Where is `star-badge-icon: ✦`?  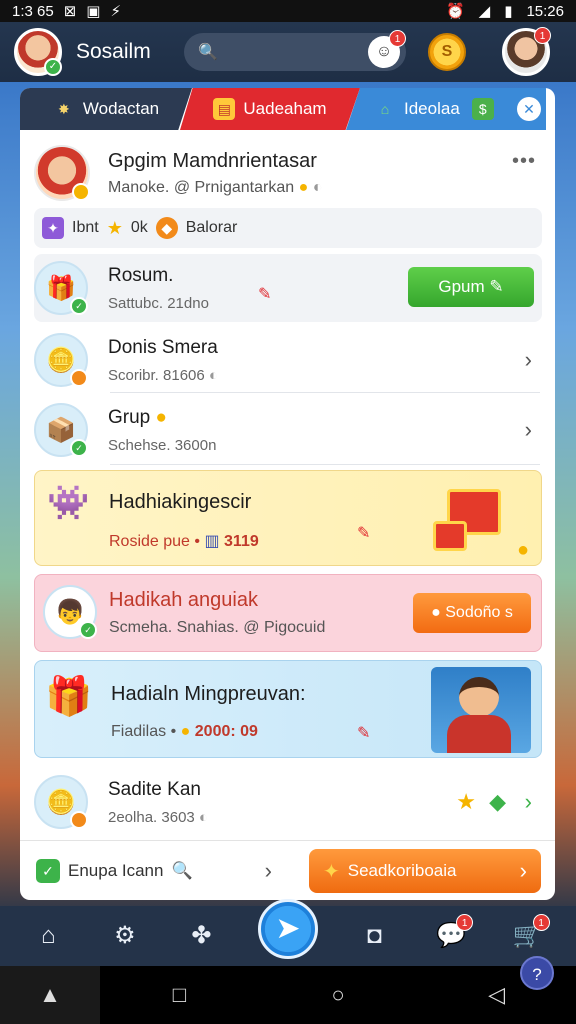 star-badge-icon: ✦ is located at coordinates (331, 871).